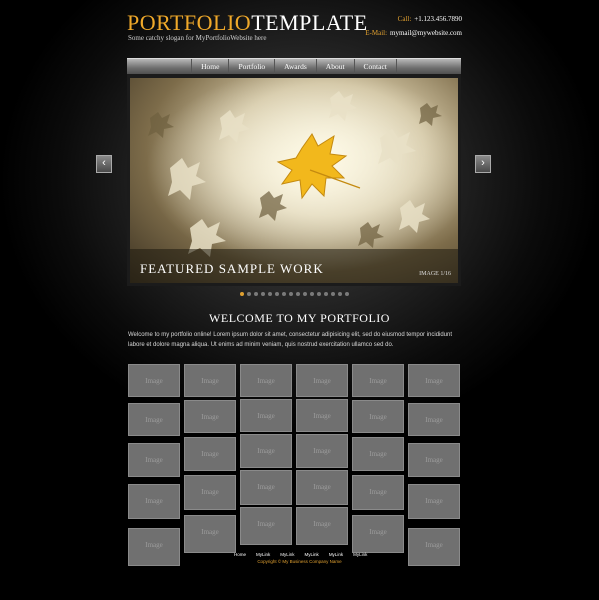  Describe the element at coordinates (300, 554) in the screenshot. I see `footer-nav: Home MyLink MyLink MyLink MyLink MyLink` at that location.